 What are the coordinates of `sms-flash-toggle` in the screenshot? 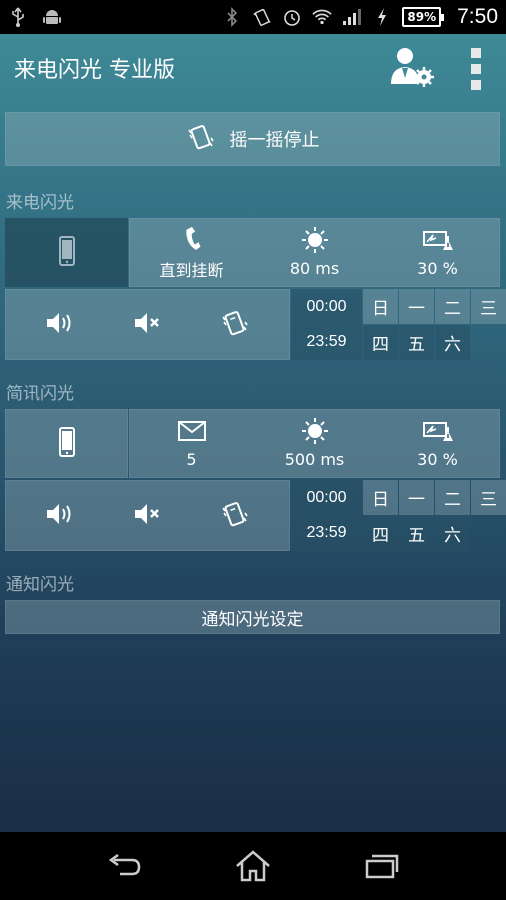 It's located at (66, 443).